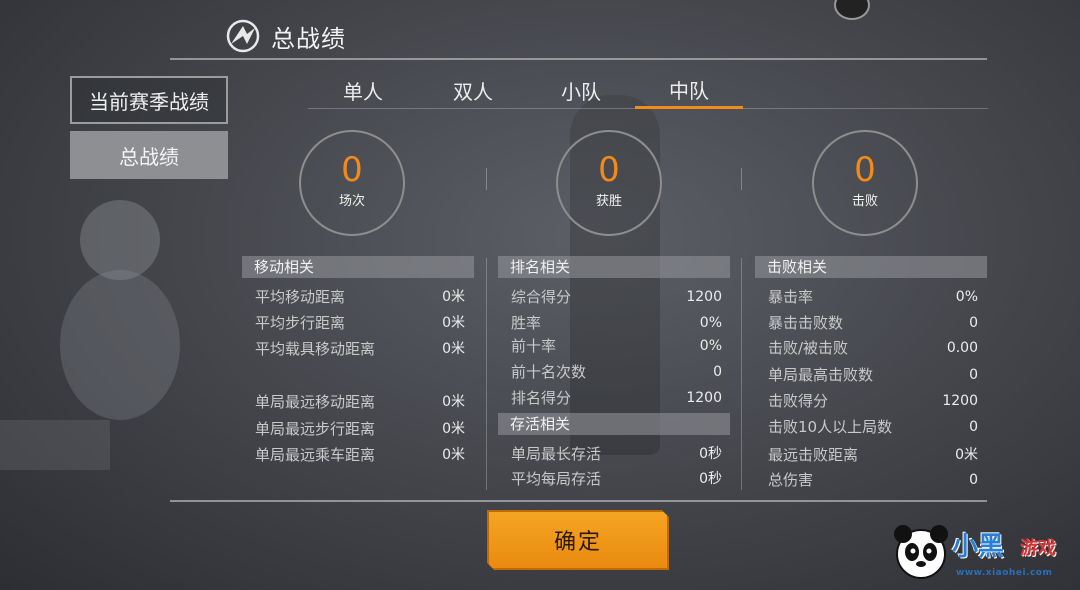 The width and height of the screenshot is (1080, 590). Describe the element at coordinates (873, 401) in the screenshot. I see `stat-row: 击败得分 1200` at that location.